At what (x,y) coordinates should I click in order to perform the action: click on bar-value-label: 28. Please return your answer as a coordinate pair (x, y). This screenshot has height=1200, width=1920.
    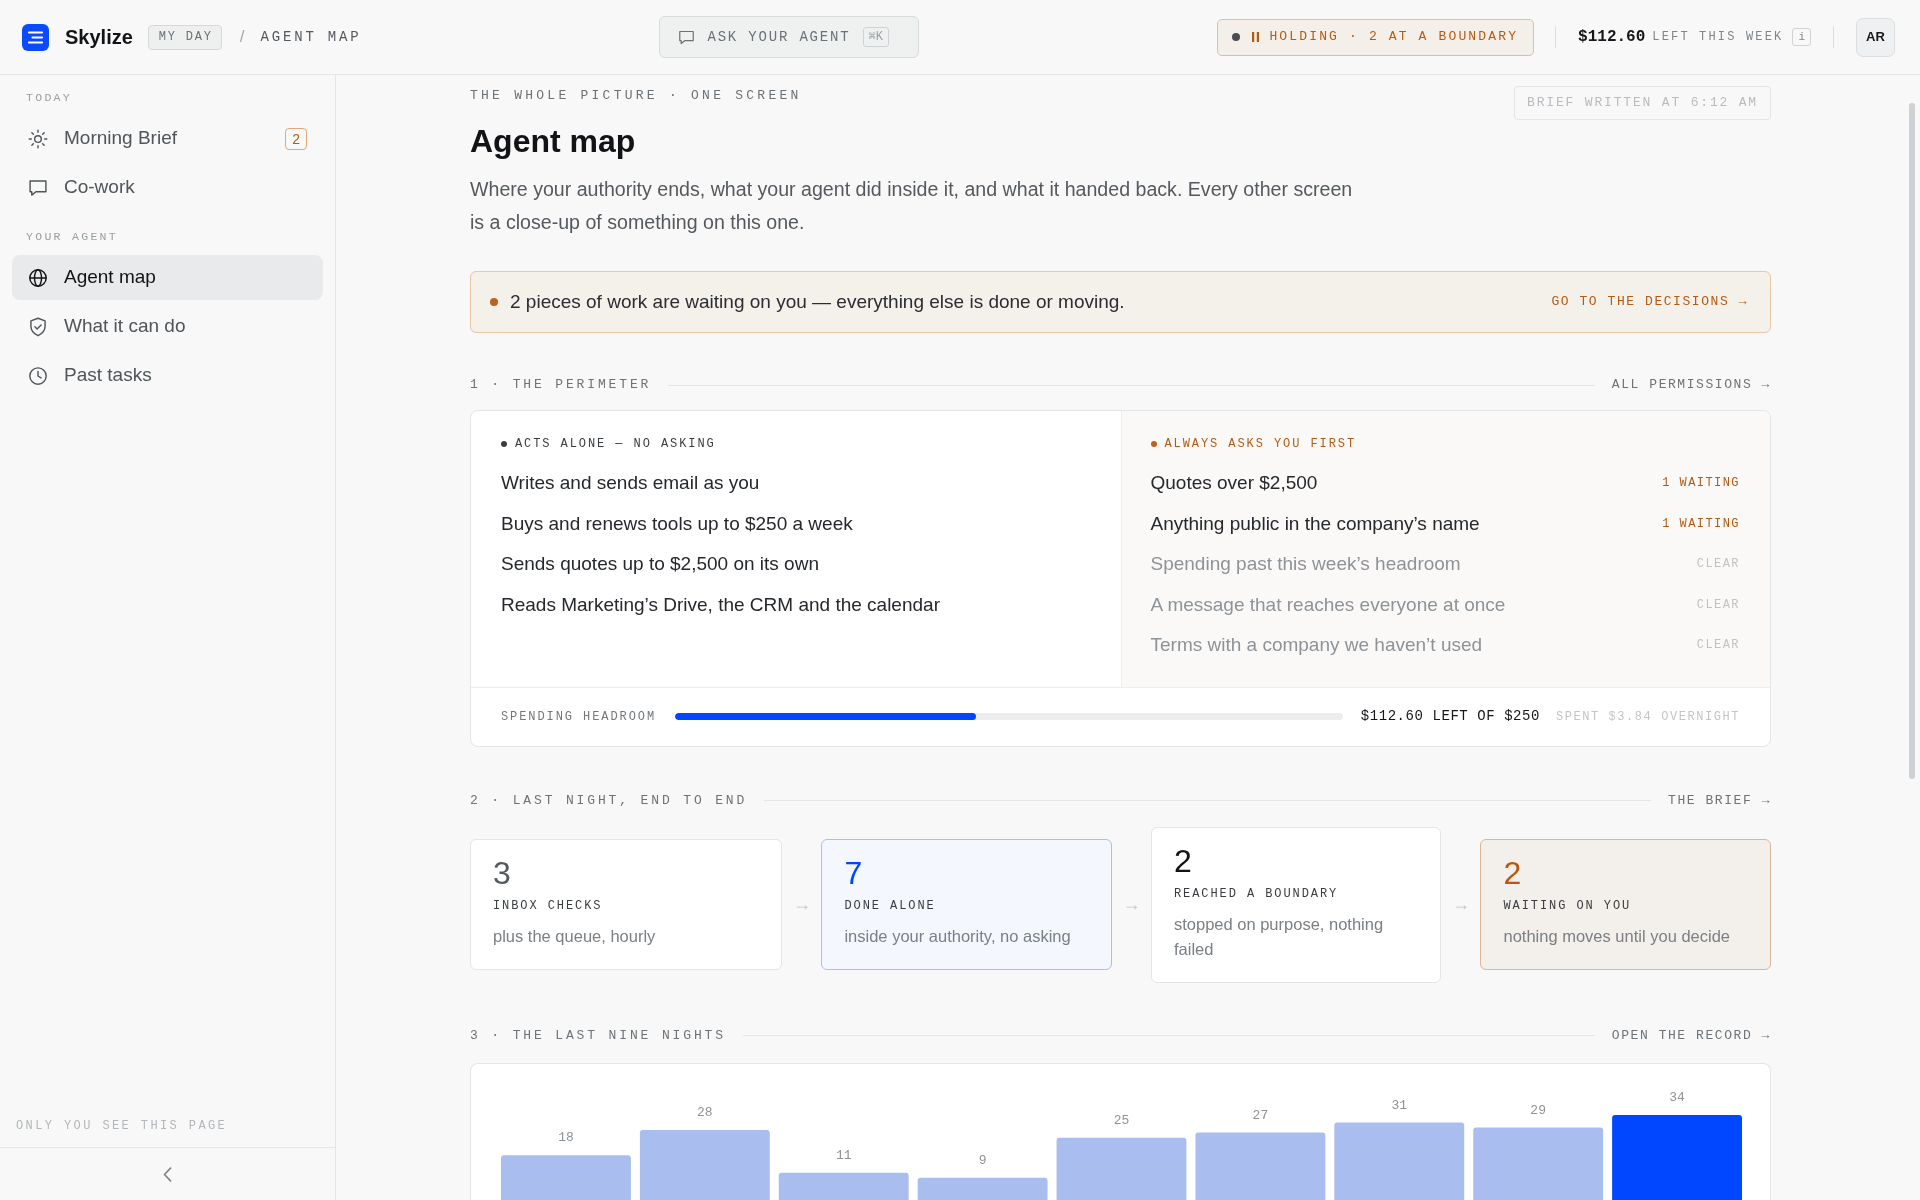
    Looking at the image, I should click on (705, 1112).